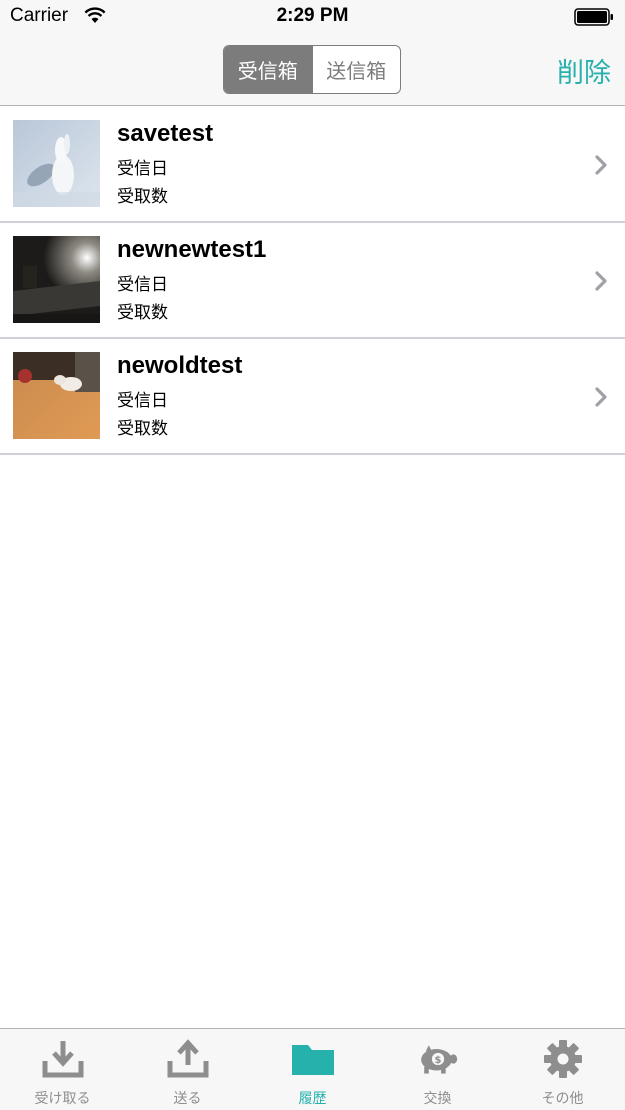  Describe the element at coordinates (62, 1059) in the screenshot. I see `download-icon` at that location.